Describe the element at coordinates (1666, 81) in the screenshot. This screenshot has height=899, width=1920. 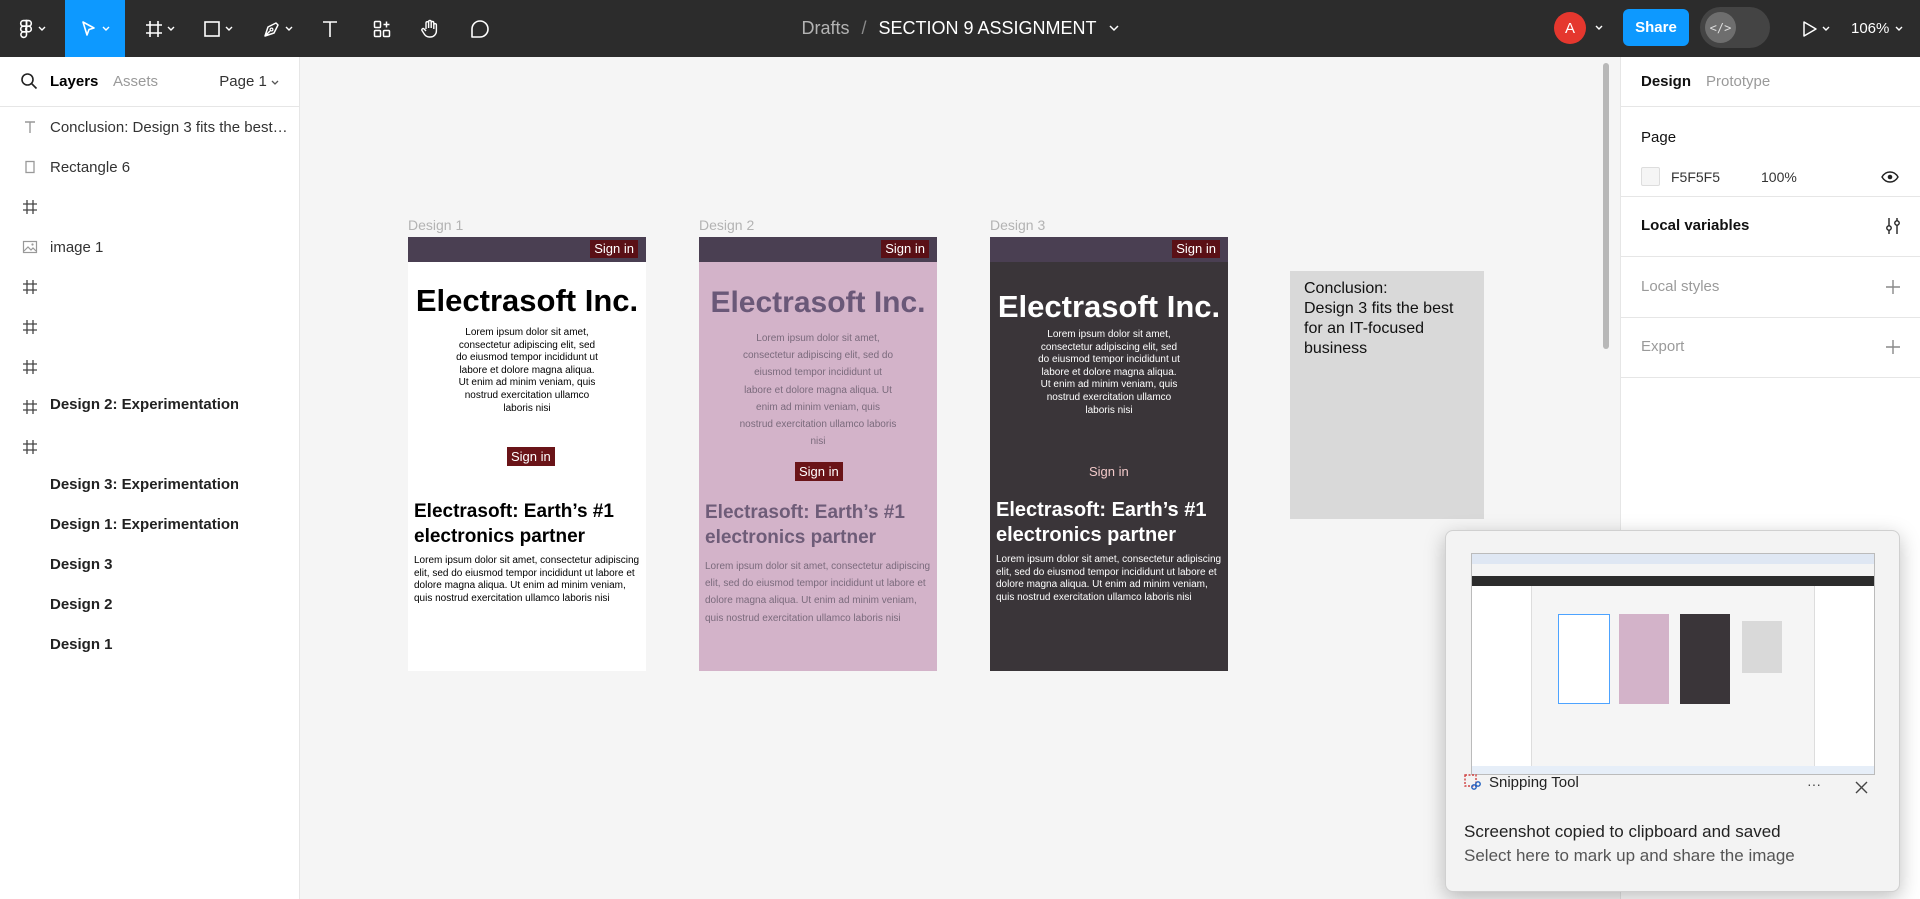
I see `tab-design: Design` at that location.